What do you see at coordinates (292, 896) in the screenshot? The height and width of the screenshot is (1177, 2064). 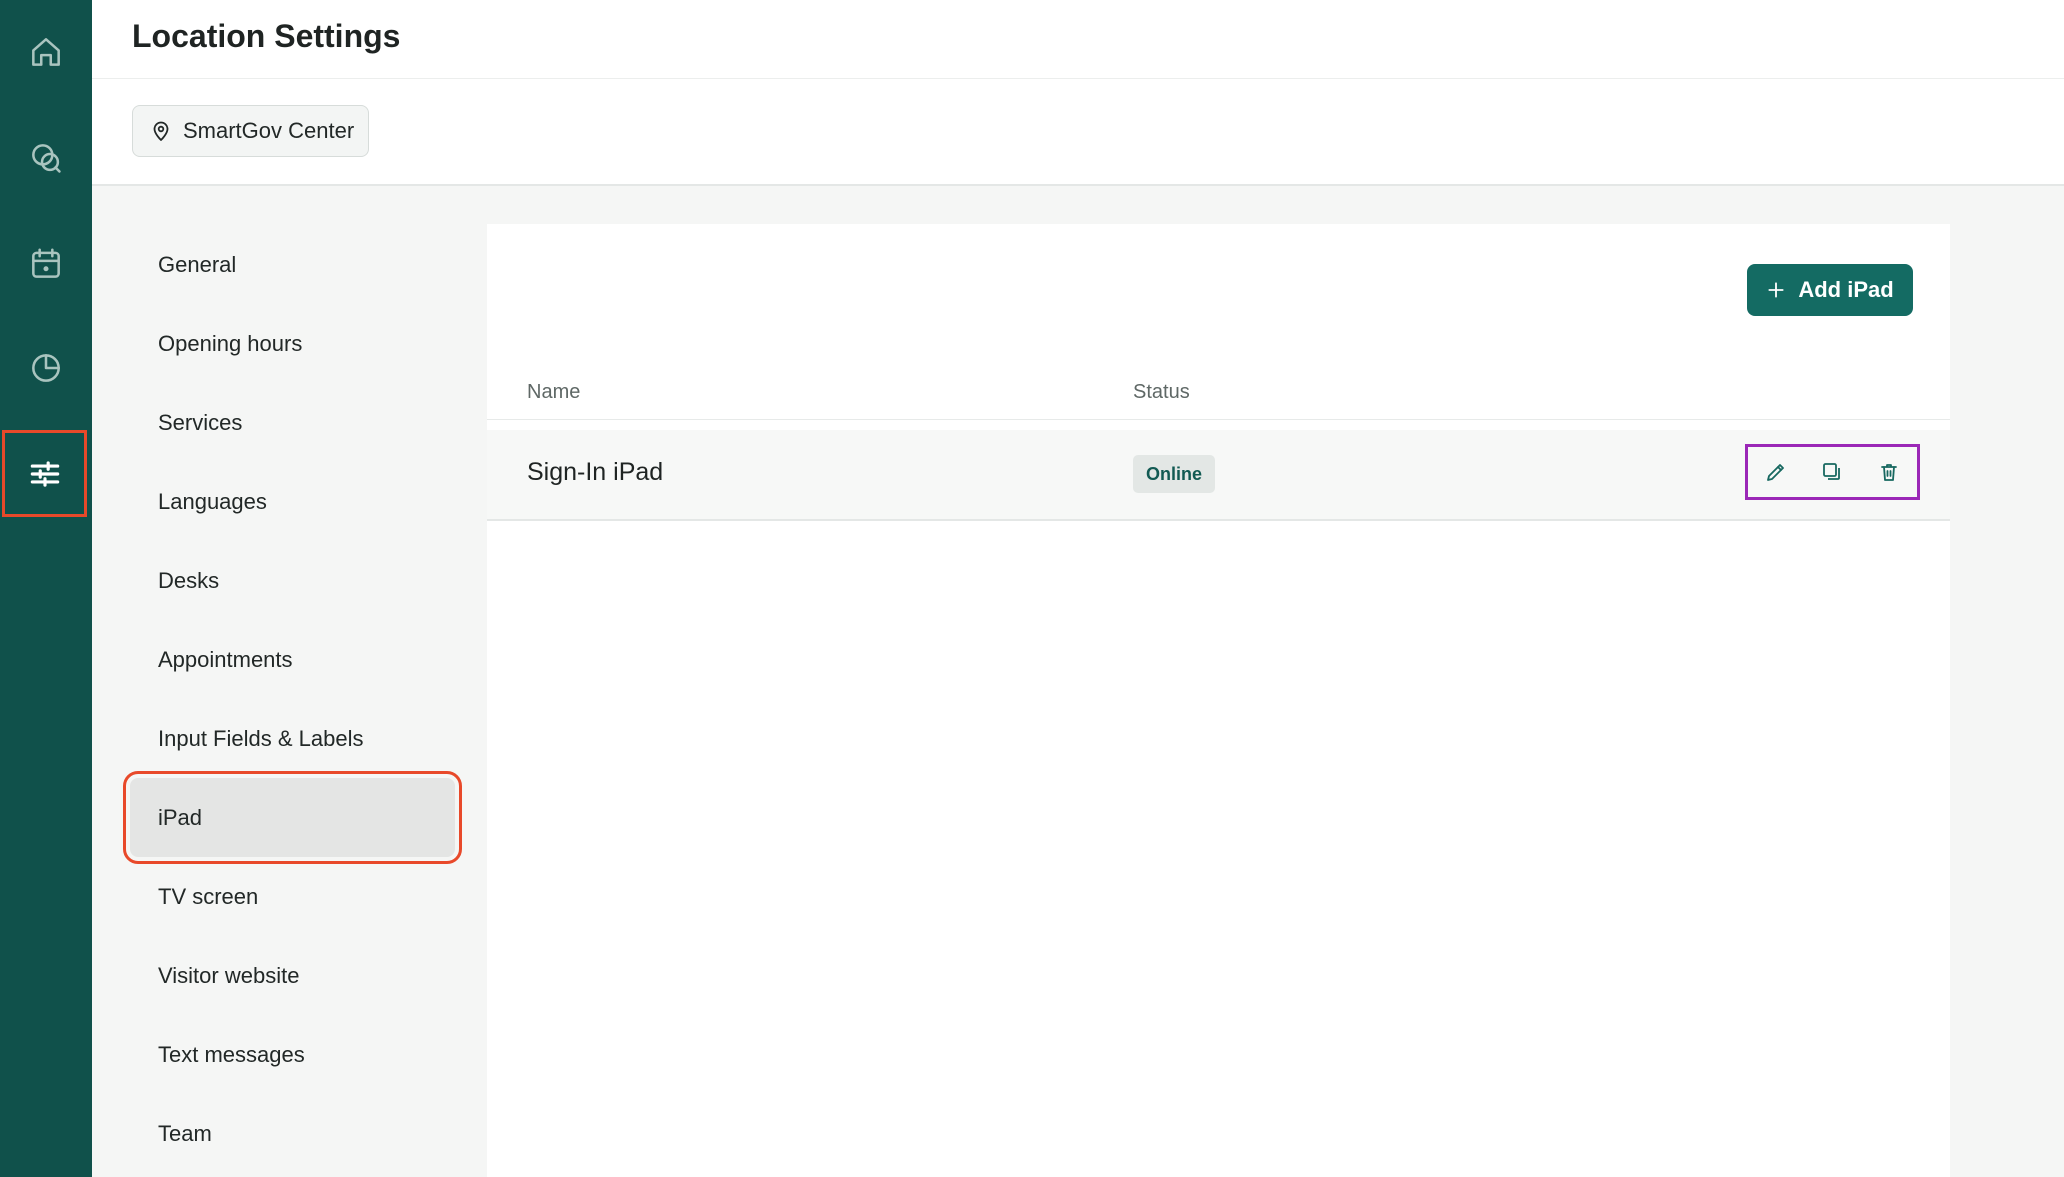 I see `settings-item-tv-screen: TV screen` at bounding box center [292, 896].